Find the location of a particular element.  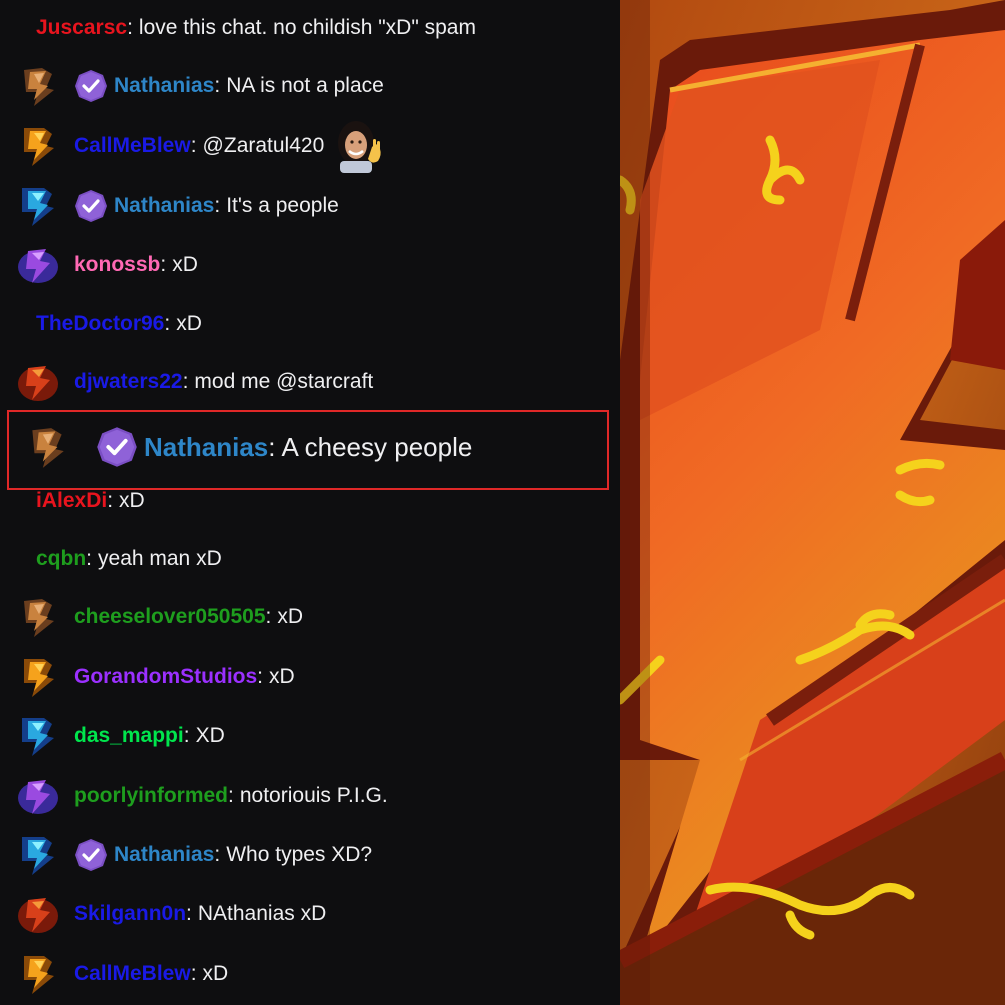

chat-message: djwaters22: mod me @starcraft is located at coordinates (310, 382).